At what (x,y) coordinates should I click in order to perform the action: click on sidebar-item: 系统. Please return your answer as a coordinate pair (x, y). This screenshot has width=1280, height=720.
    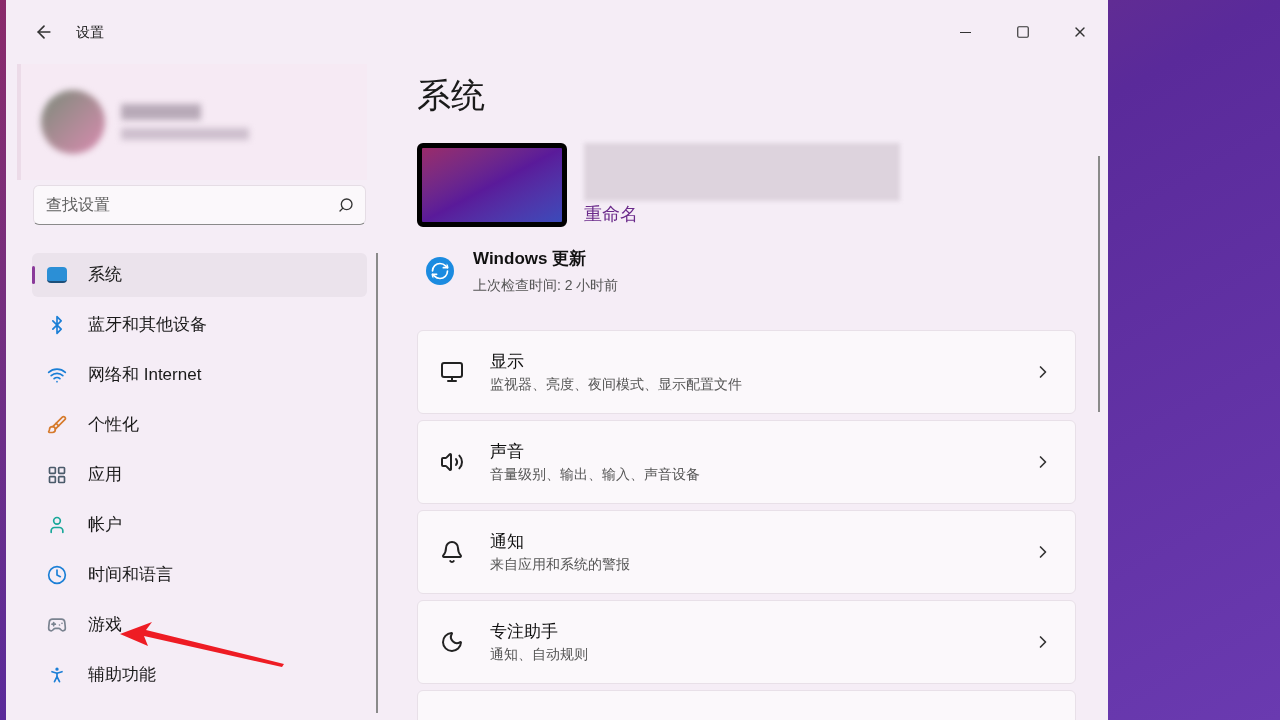
    Looking at the image, I should click on (199, 275).